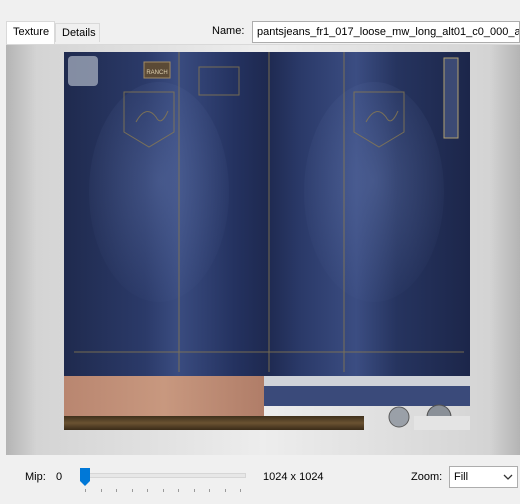  Describe the element at coordinates (427, 477) in the screenshot. I see `zoom-label: Zoom:` at that location.